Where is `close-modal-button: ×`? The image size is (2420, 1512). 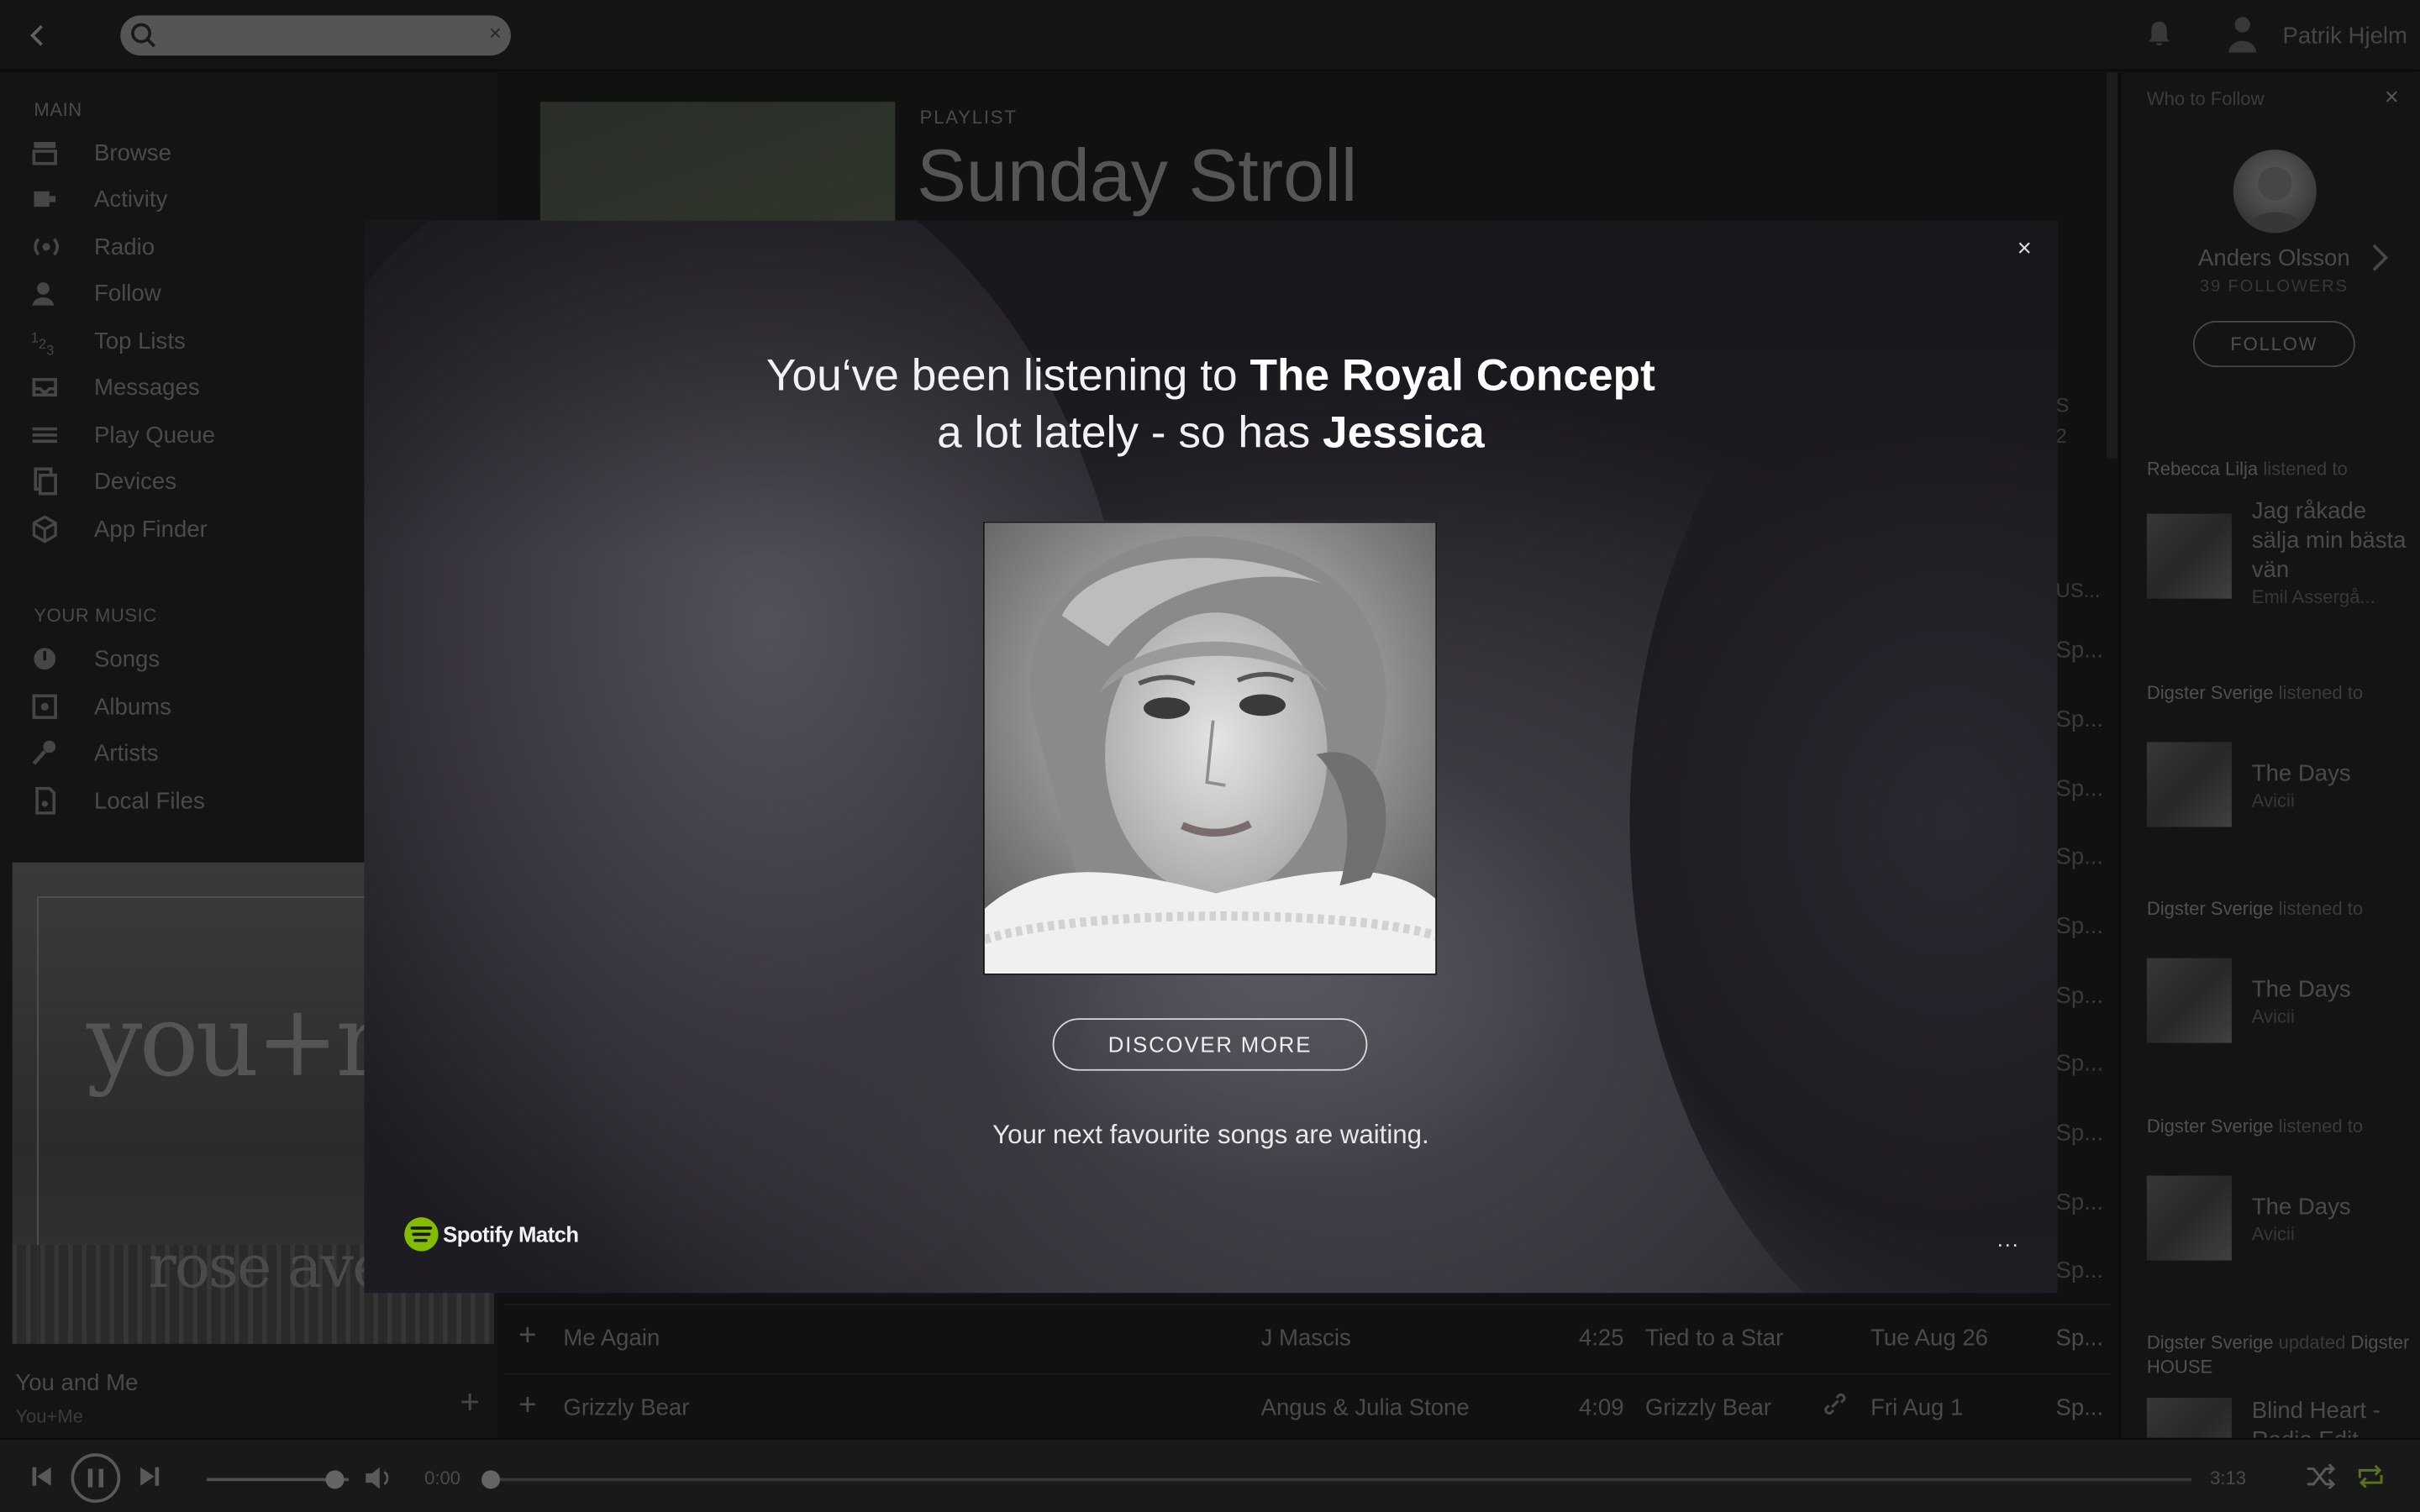
close-modal-button: × is located at coordinates (2025, 250).